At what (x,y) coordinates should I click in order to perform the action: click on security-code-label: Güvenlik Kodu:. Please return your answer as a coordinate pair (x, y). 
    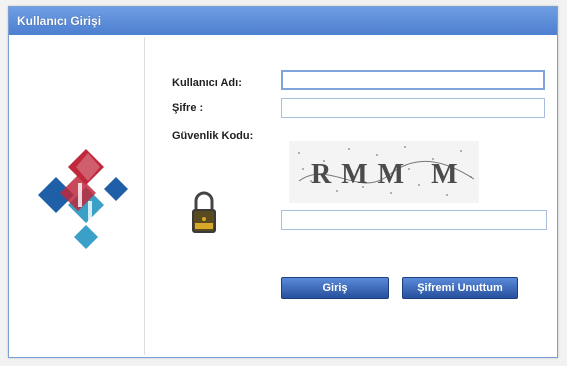
    Looking at the image, I should click on (213, 136).